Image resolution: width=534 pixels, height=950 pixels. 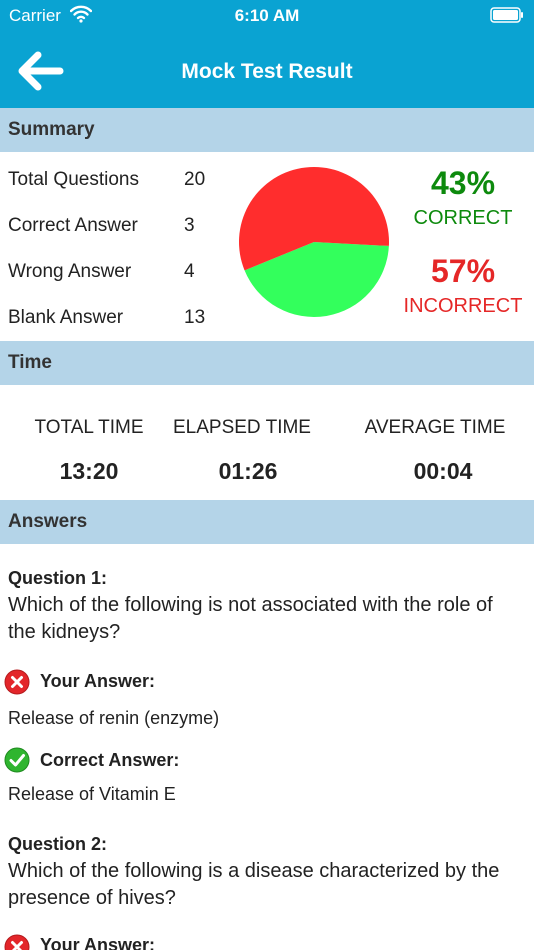 I want to click on summary-header-label: Summary, so click(x=51, y=129).